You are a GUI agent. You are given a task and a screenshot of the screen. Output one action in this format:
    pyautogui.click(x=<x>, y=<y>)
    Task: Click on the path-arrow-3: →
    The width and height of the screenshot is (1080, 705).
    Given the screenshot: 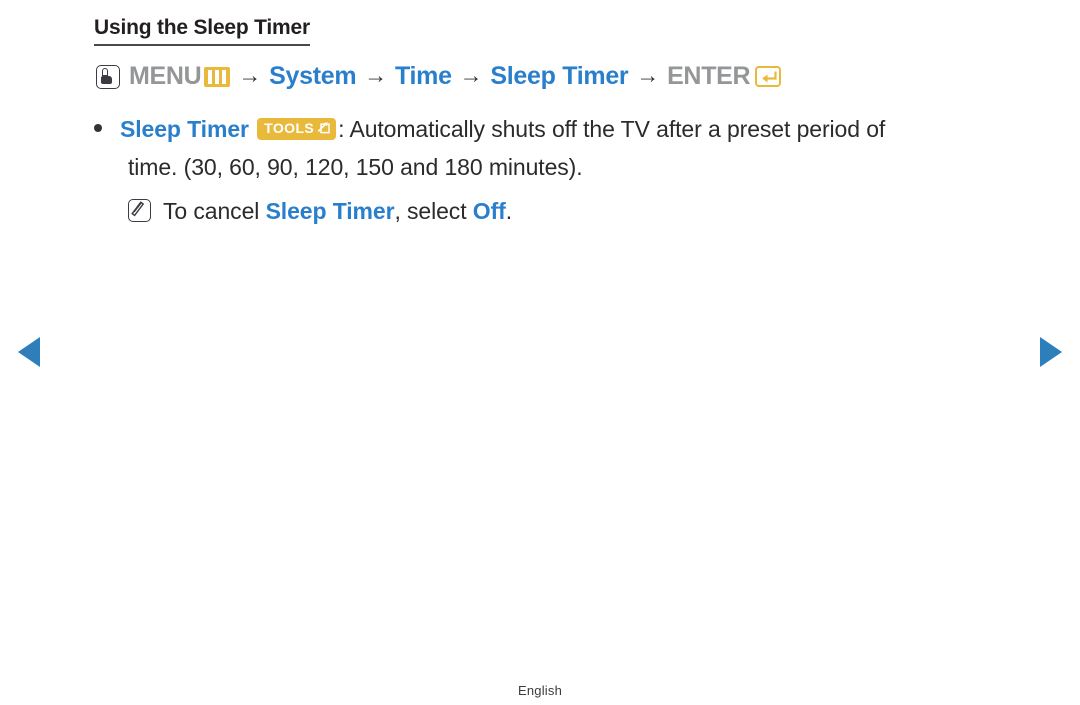 What is the action you would take?
    pyautogui.click(x=471, y=75)
    